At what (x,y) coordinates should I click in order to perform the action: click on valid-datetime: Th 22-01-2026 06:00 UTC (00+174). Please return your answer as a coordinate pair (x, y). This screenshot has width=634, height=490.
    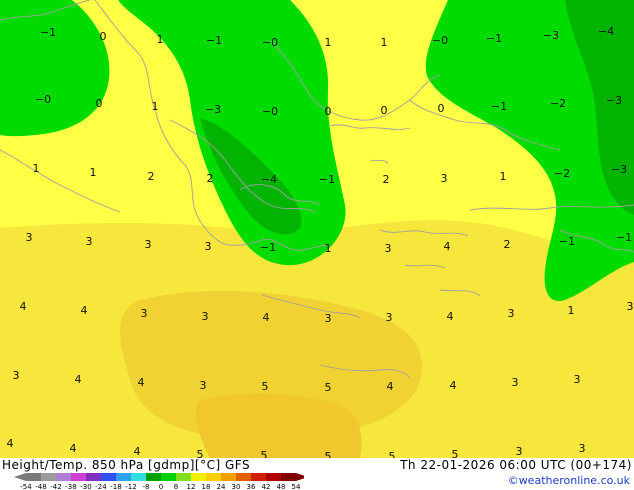
    Looking at the image, I should click on (516, 465).